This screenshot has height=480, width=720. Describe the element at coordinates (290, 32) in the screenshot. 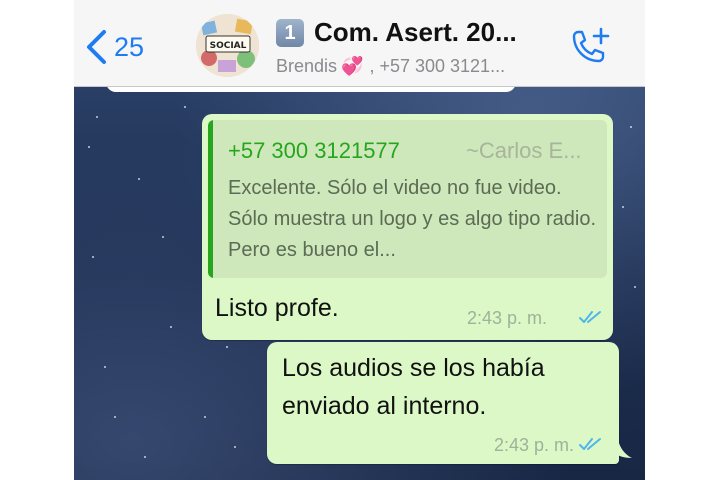

I see `number-badge: 1` at that location.